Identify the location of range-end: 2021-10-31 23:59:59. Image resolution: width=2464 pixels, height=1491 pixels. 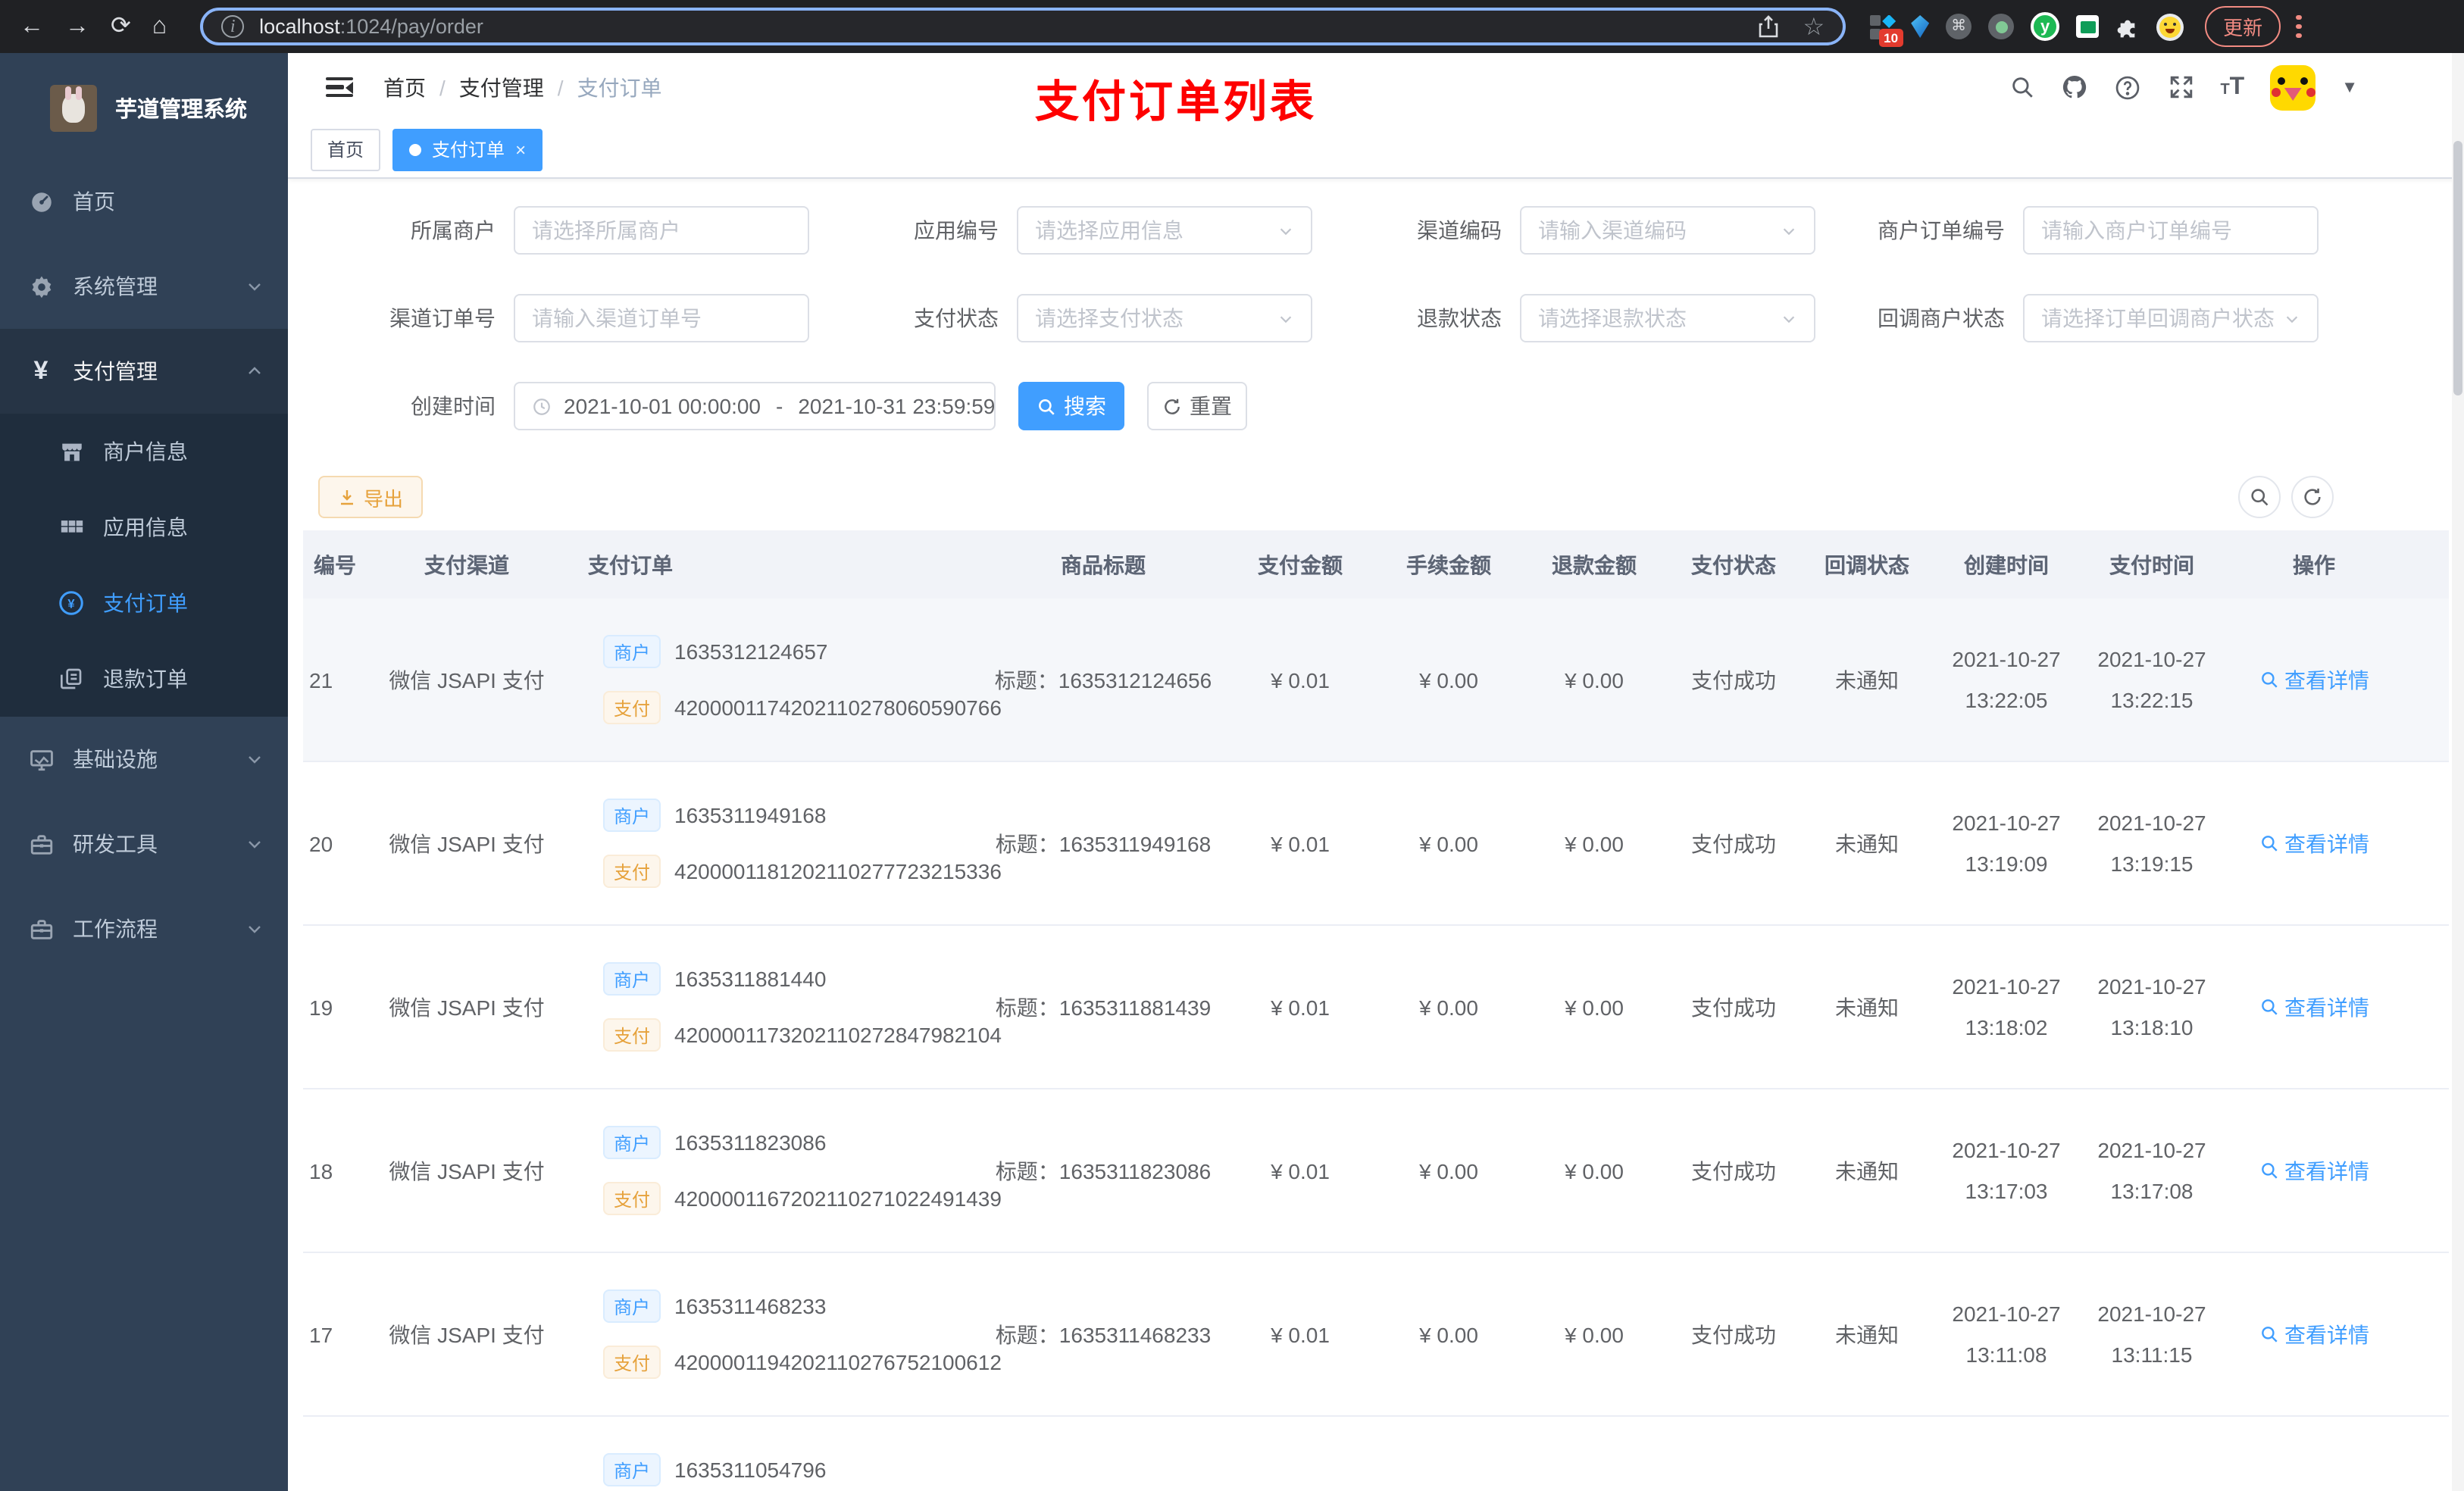
(896, 406).